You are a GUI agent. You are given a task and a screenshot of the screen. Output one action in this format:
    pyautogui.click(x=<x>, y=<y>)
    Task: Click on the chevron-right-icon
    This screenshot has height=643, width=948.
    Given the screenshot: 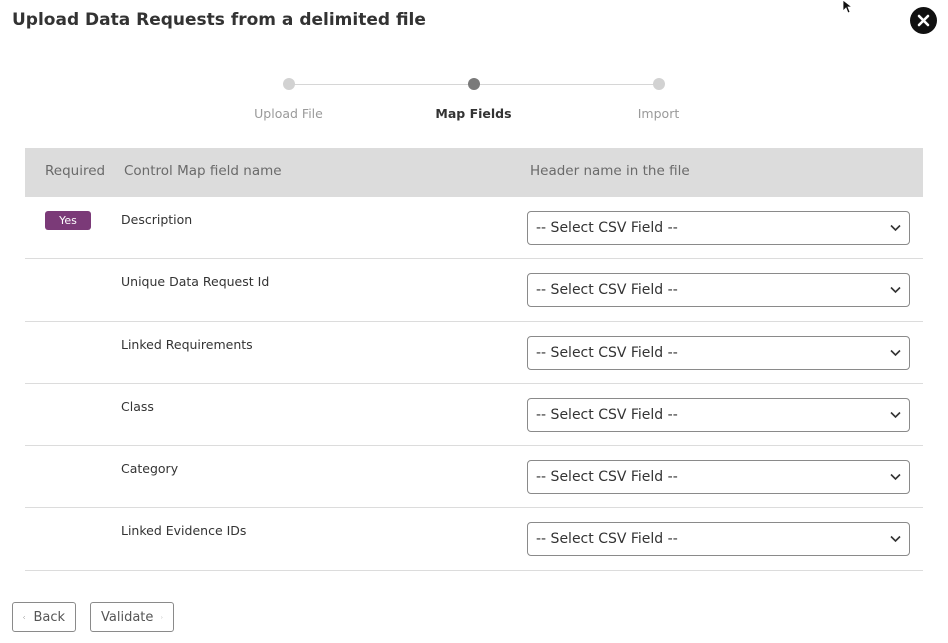 What is the action you would take?
    pyautogui.click(x=162, y=617)
    